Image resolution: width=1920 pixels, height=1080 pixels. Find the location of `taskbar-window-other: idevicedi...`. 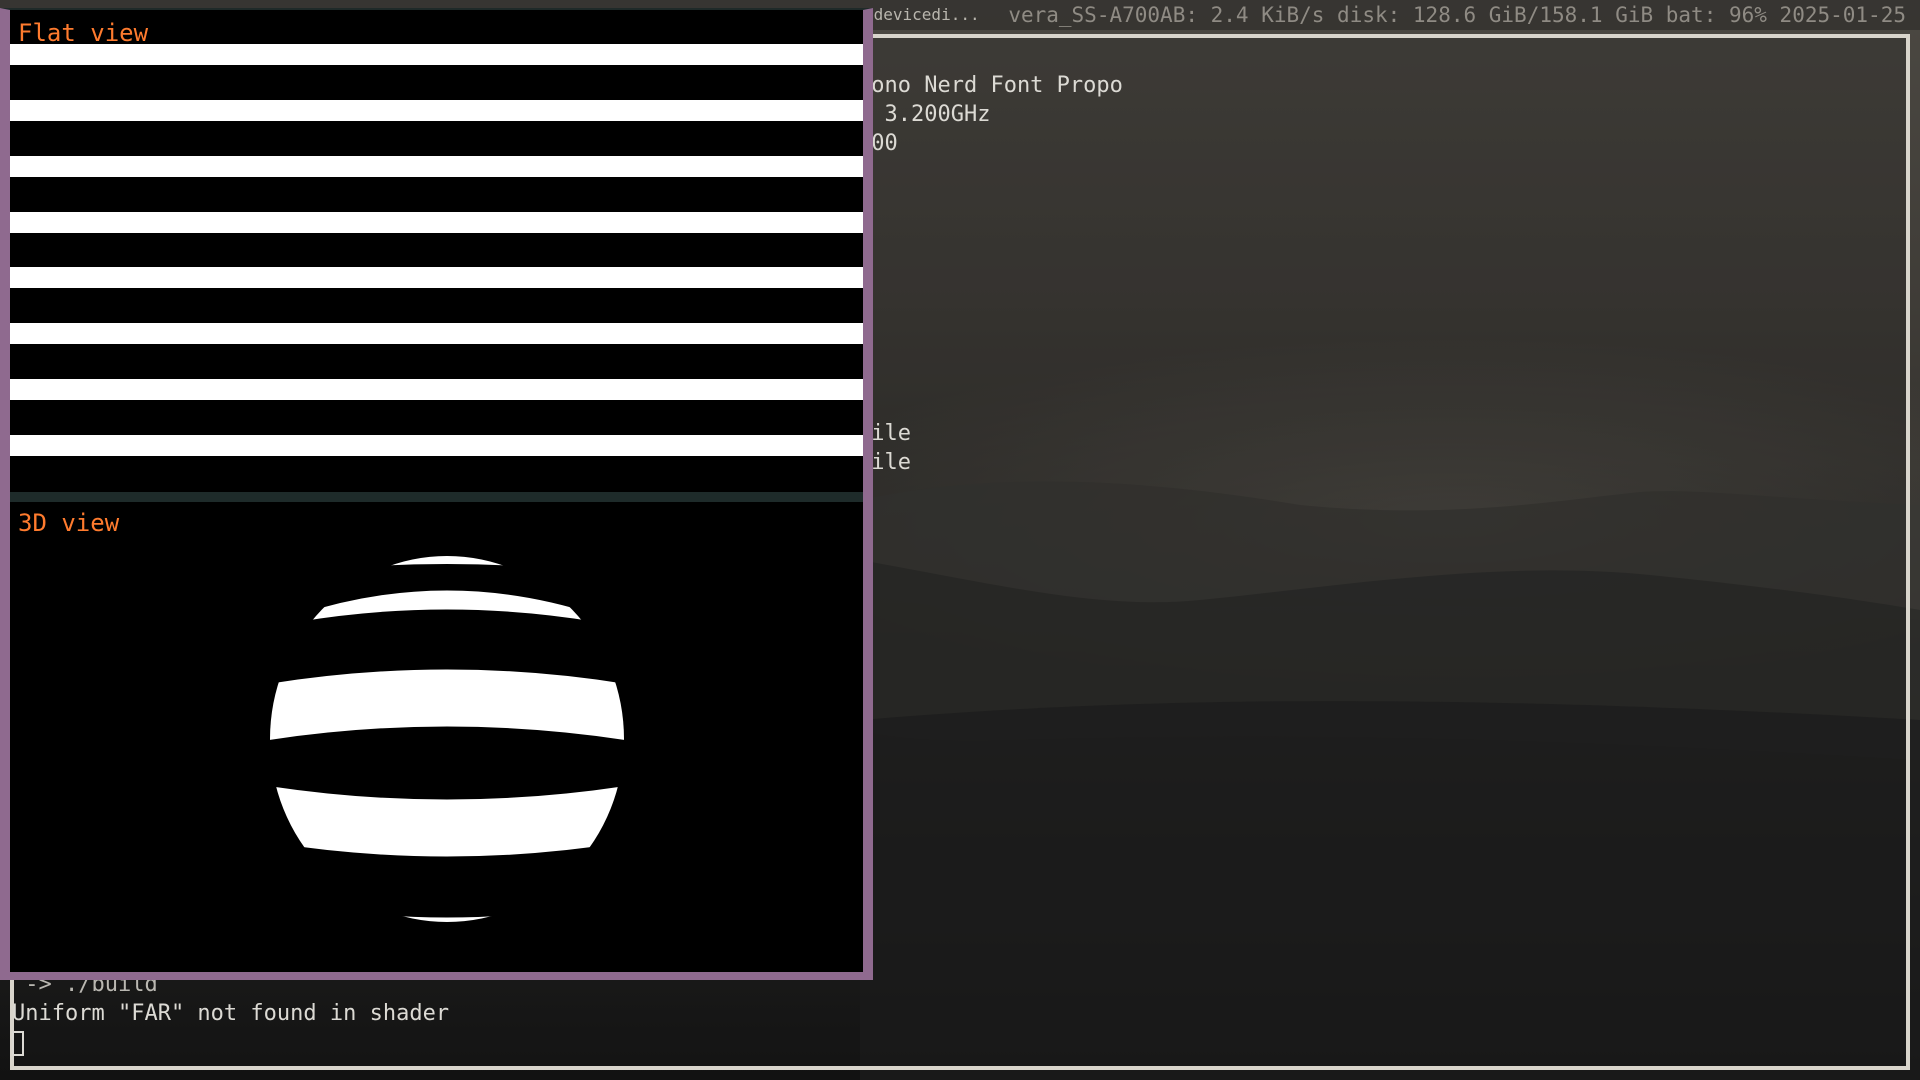

taskbar-window-other: idevicedi... is located at coordinates (922, 15).